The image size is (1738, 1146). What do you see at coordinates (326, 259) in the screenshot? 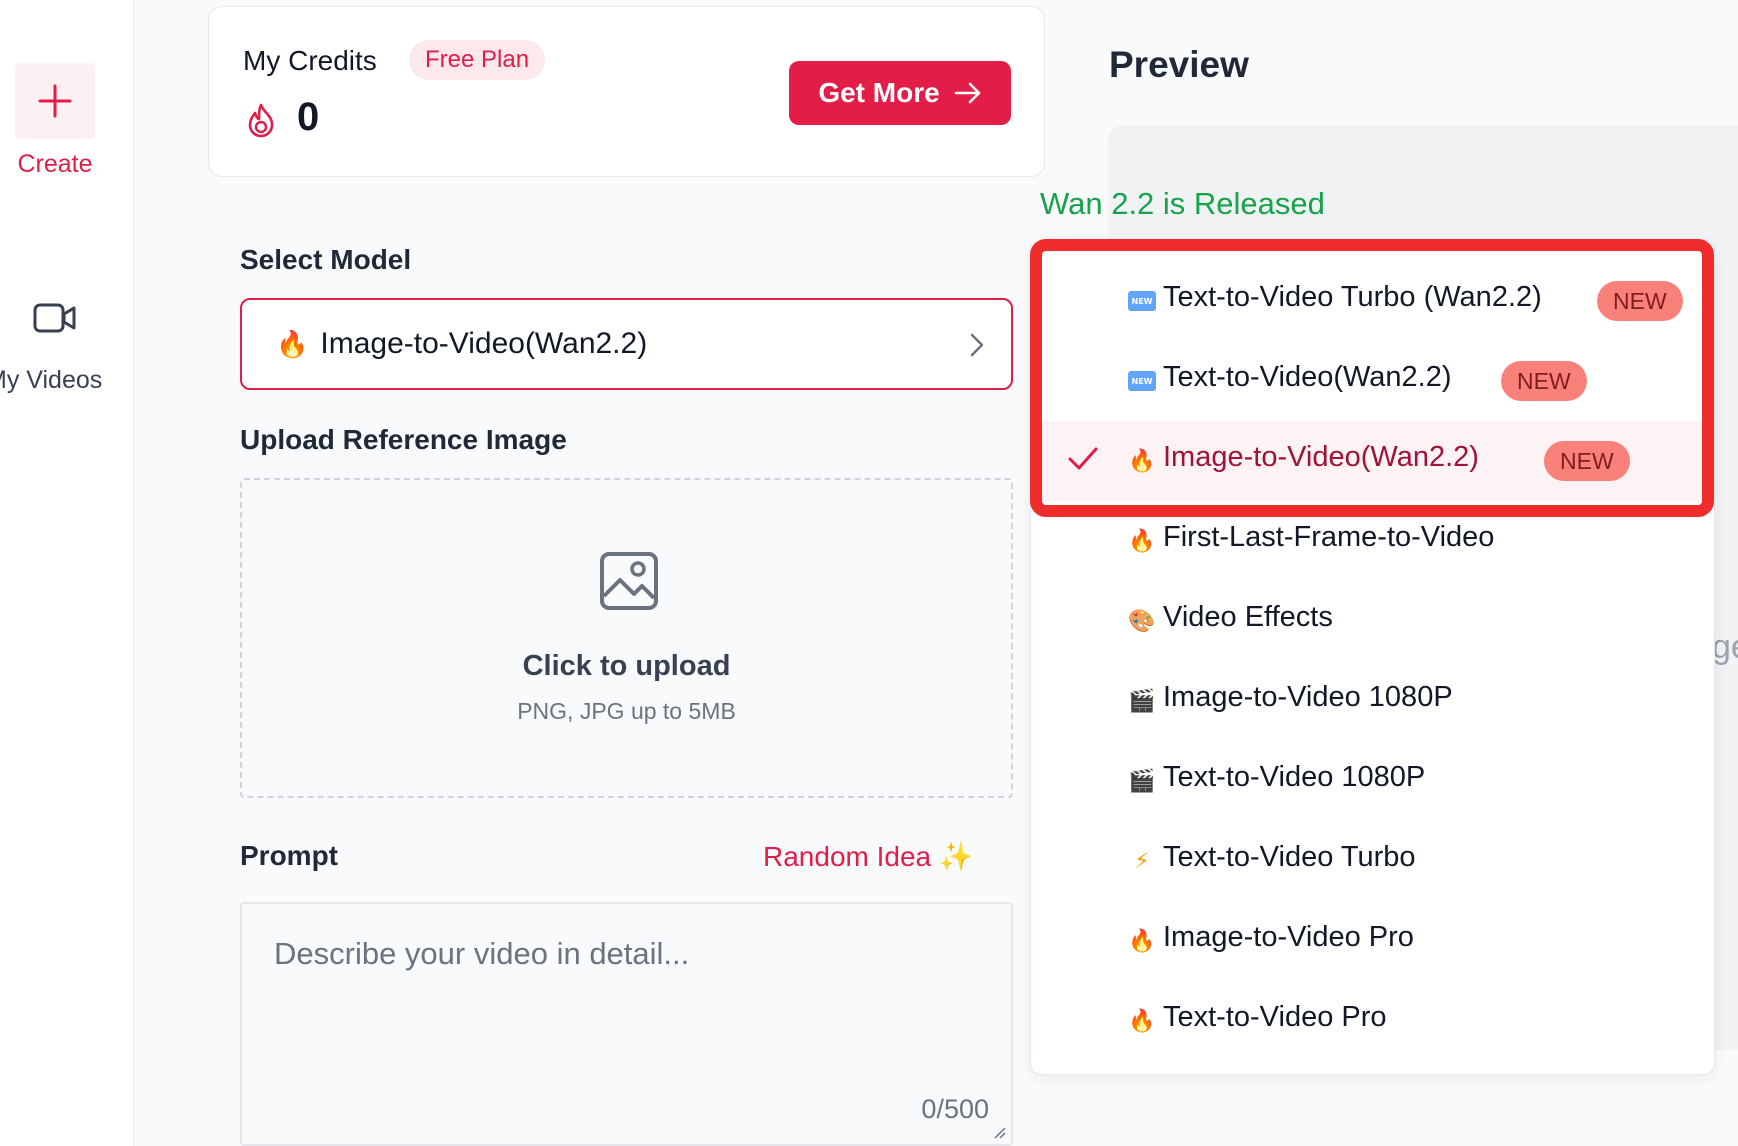
I see `select-model-label: Select Model` at bounding box center [326, 259].